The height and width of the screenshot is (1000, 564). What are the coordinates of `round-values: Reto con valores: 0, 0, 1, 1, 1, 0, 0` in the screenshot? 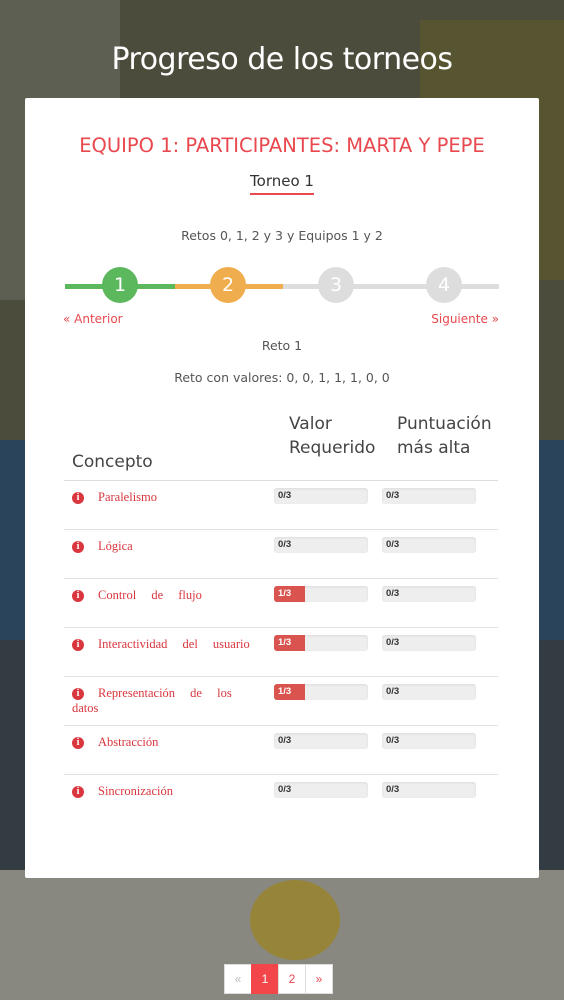 It's located at (282, 377).